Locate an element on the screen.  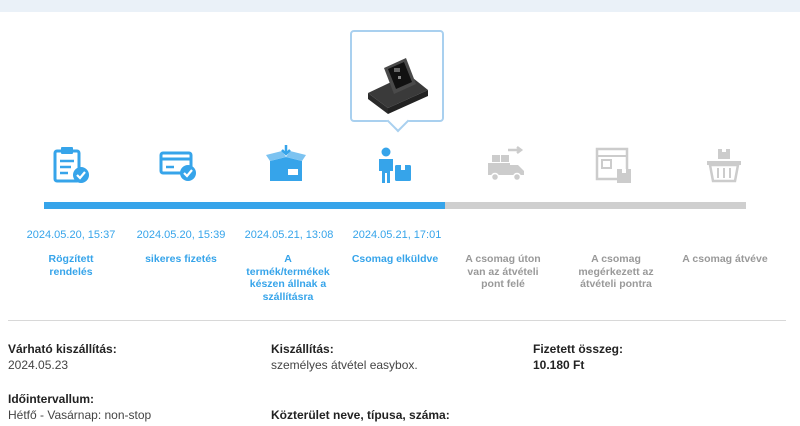
delivery-truck-icon is located at coordinates (506, 165).